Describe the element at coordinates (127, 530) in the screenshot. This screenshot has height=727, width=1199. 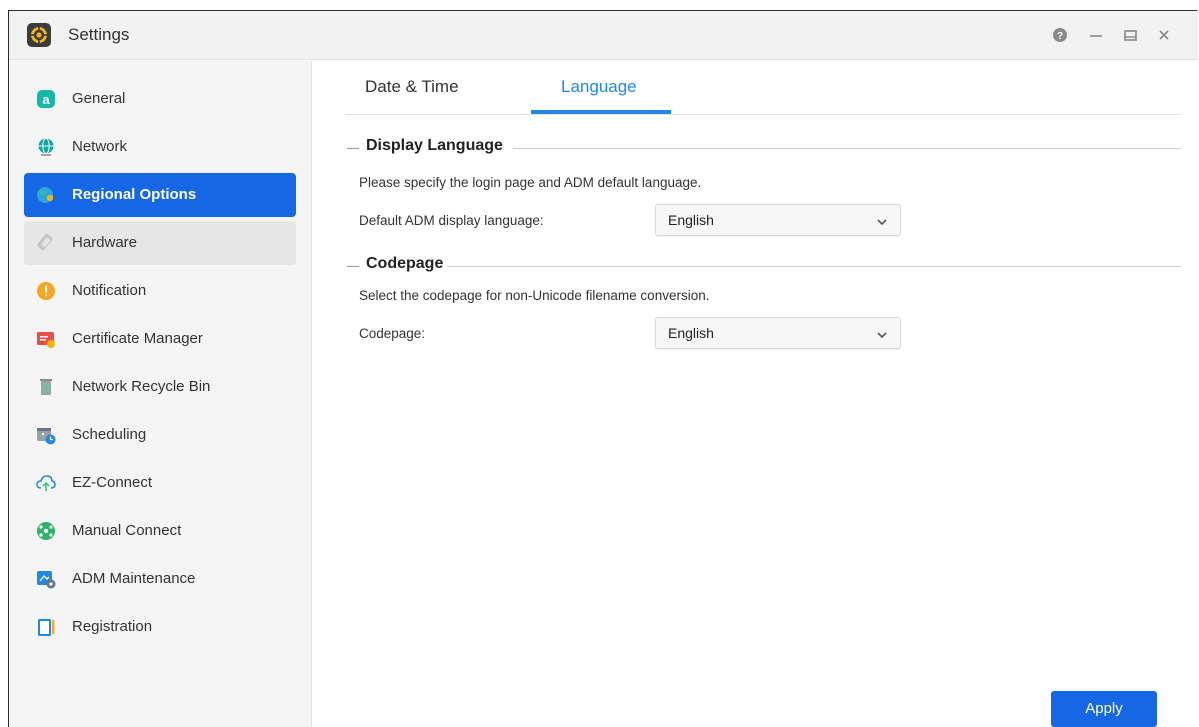
I see `sidebar-item-label: Manual Connect` at that location.